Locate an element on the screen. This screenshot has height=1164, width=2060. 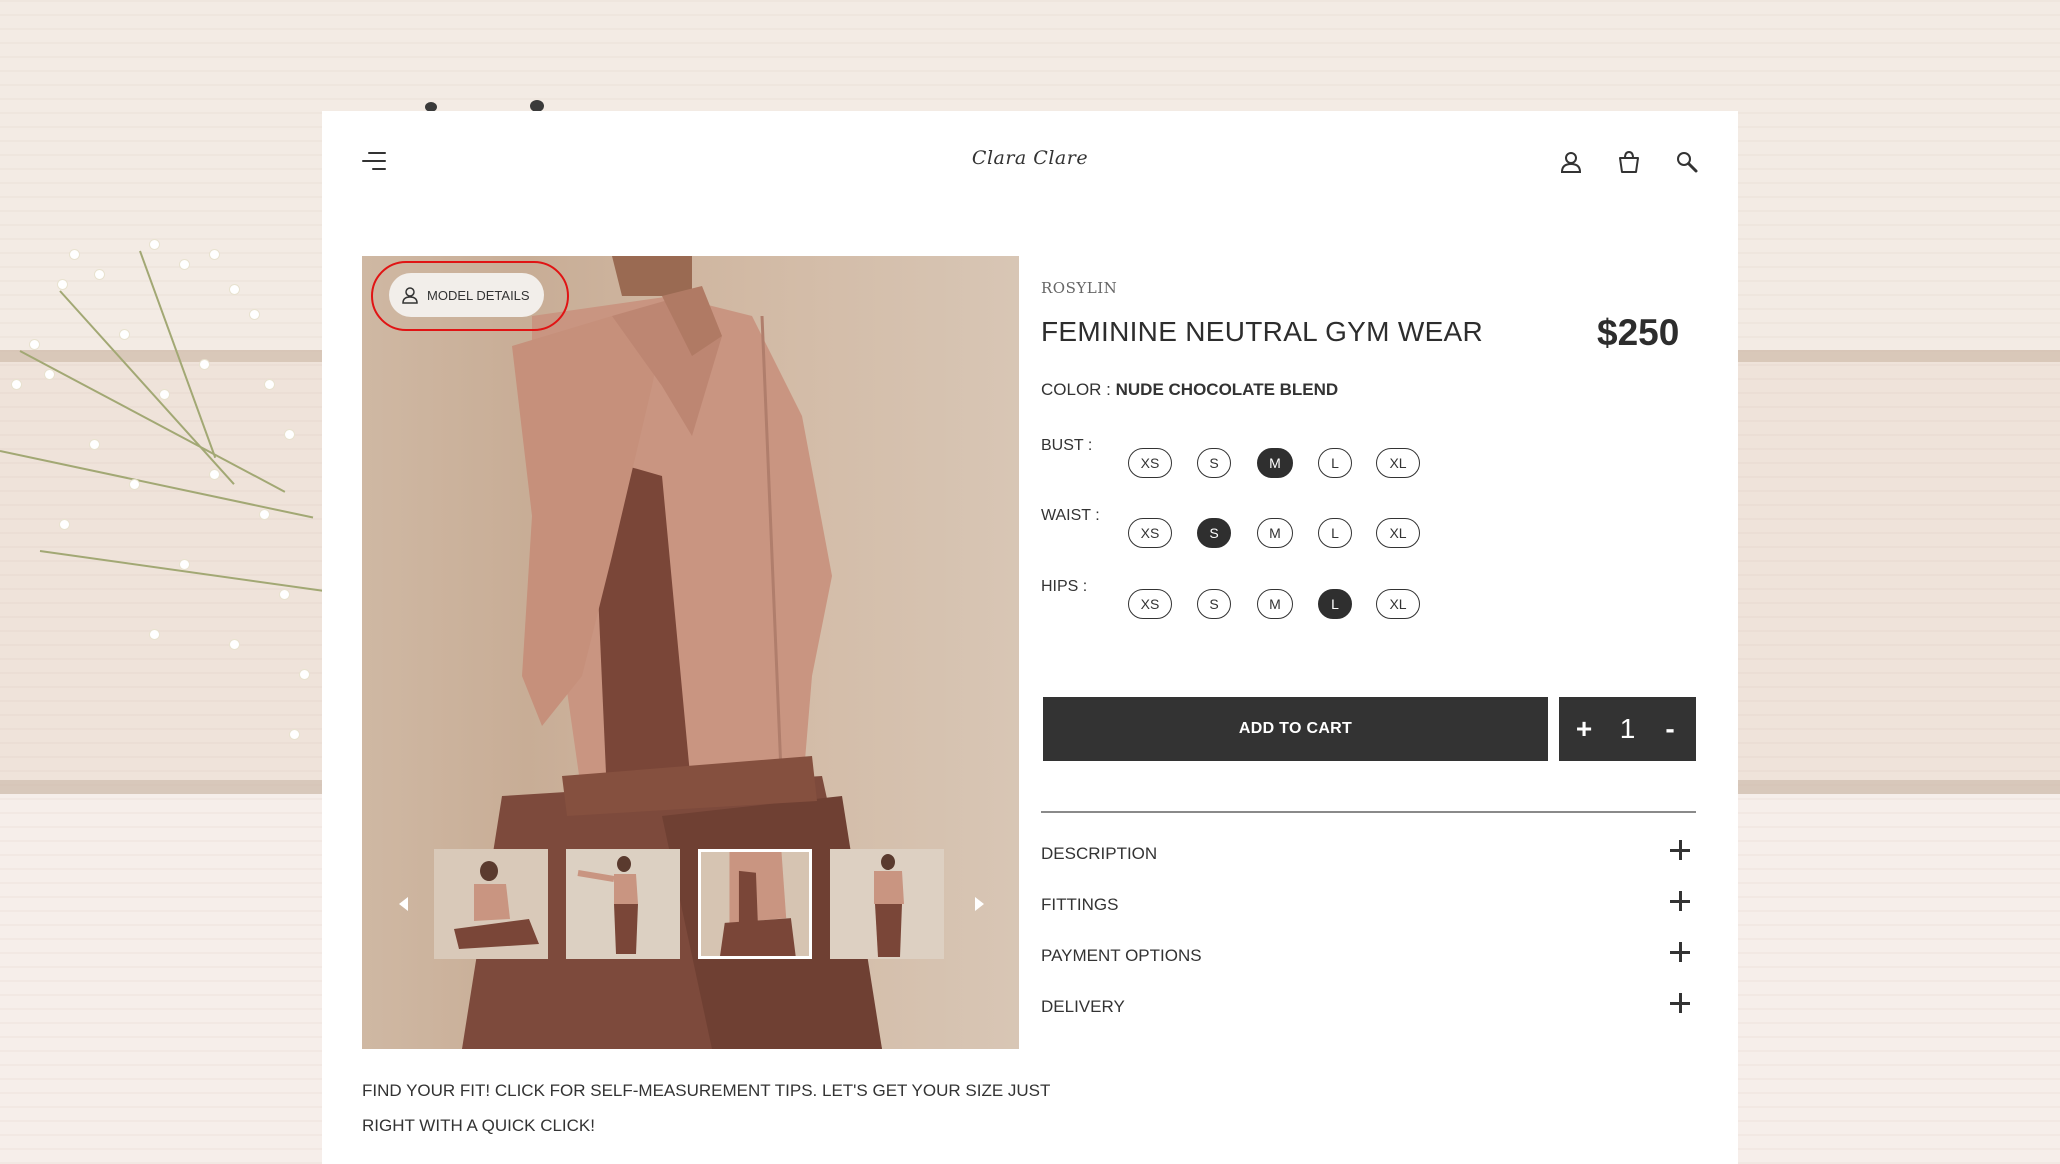
section-divider is located at coordinates (1368, 812).